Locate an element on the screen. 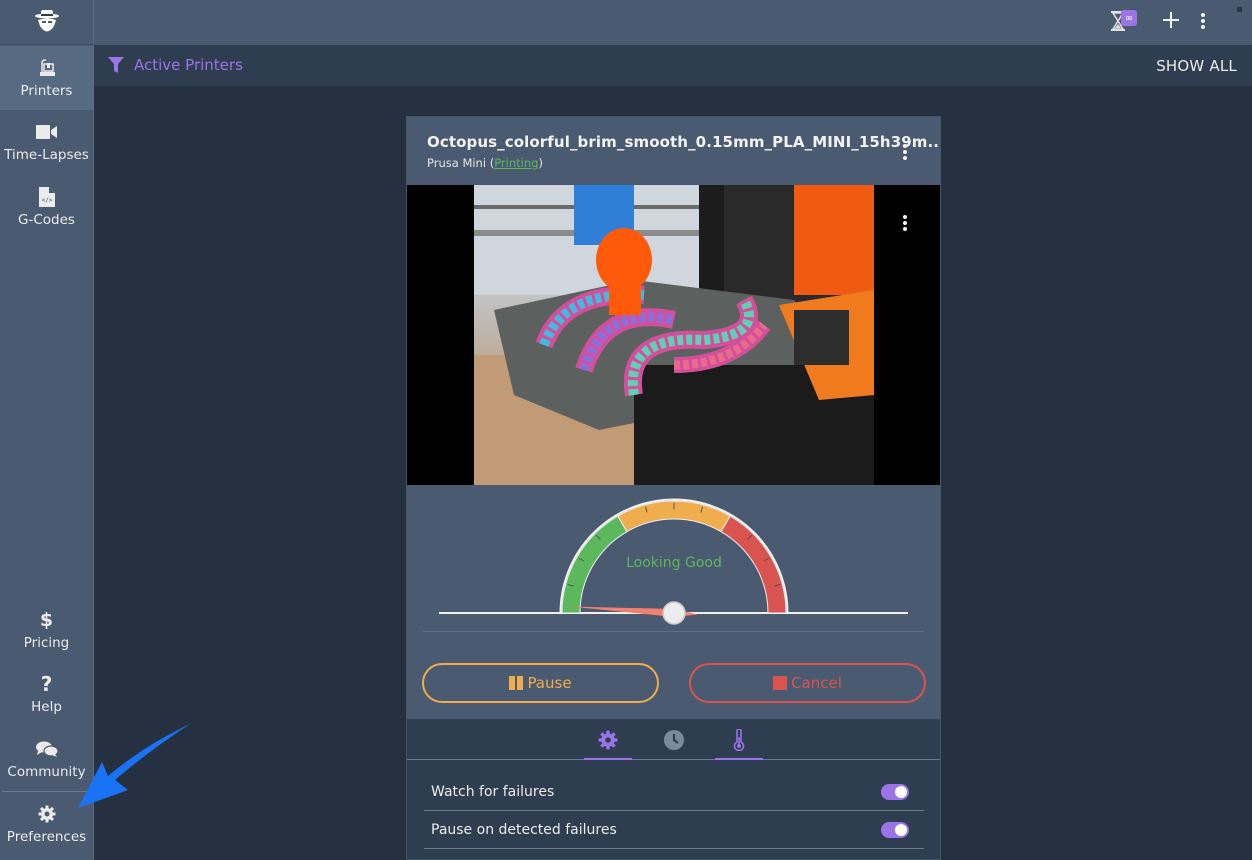  pause-icon is located at coordinates (516, 683).